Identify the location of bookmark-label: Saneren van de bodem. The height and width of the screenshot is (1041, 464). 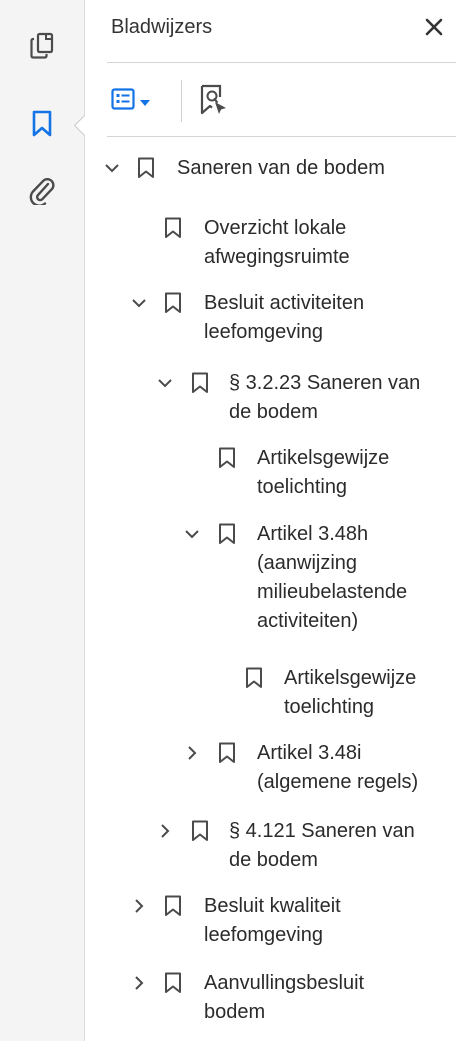
(281, 168).